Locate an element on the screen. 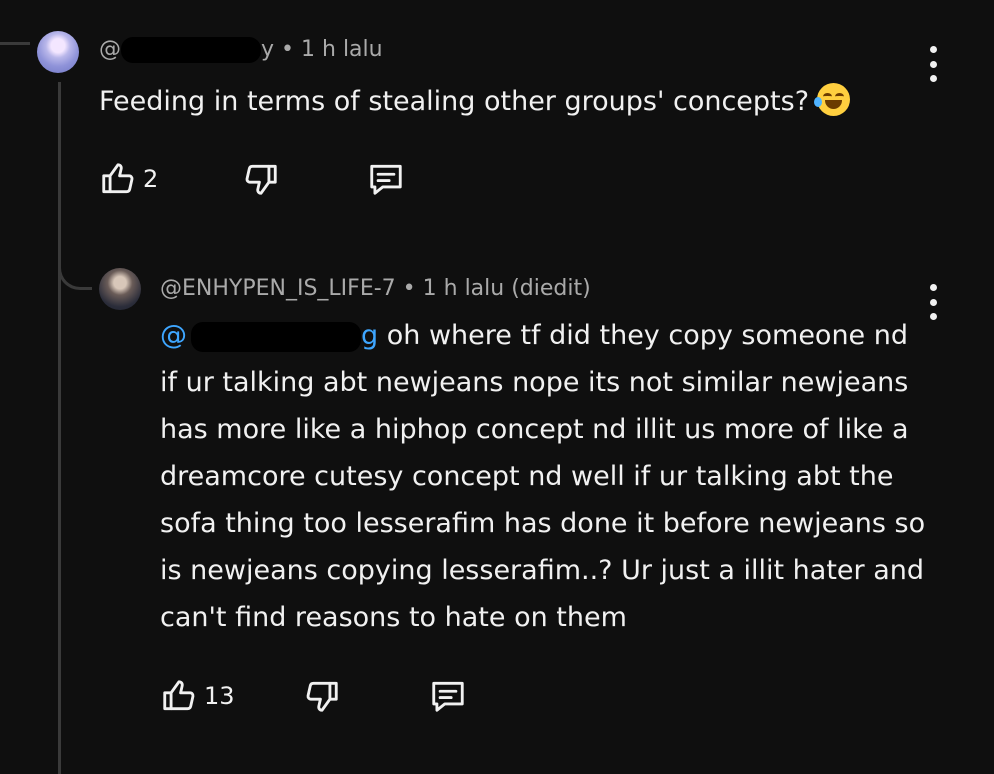  thread-connector-top is located at coordinates (15, 43).